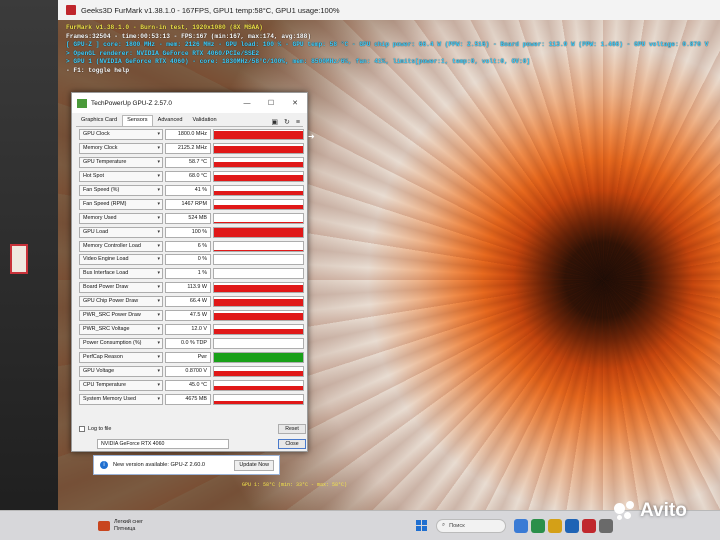 This screenshot has height=540, width=720. I want to click on log-to-file-option: Log to file, so click(95, 429).